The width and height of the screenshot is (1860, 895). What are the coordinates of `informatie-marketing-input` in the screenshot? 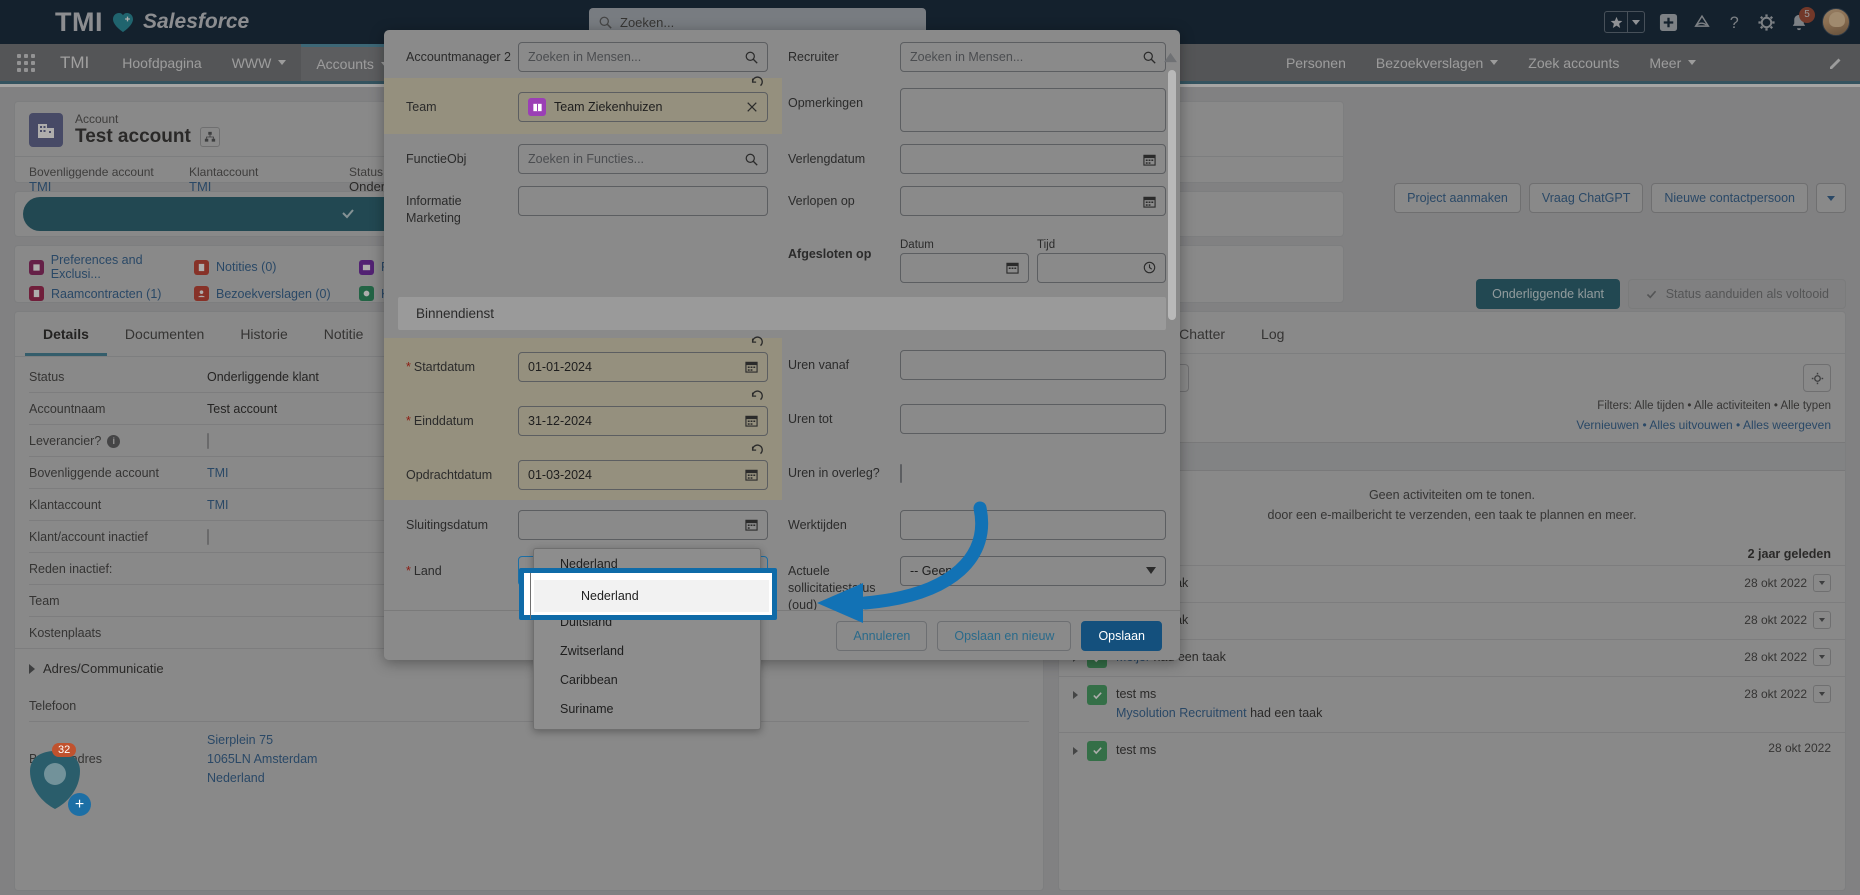 It's located at (643, 201).